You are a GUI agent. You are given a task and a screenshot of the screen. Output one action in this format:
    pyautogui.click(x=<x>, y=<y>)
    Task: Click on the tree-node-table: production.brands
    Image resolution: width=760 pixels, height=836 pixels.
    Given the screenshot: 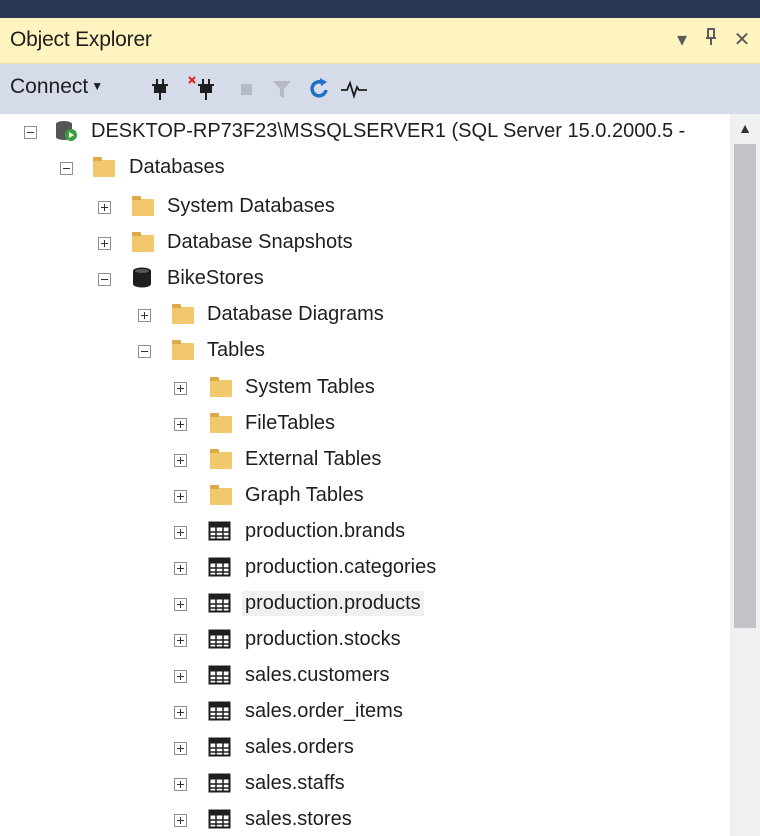 What is the action you would take?
    pyautogui.click(x=365, y=532)
    